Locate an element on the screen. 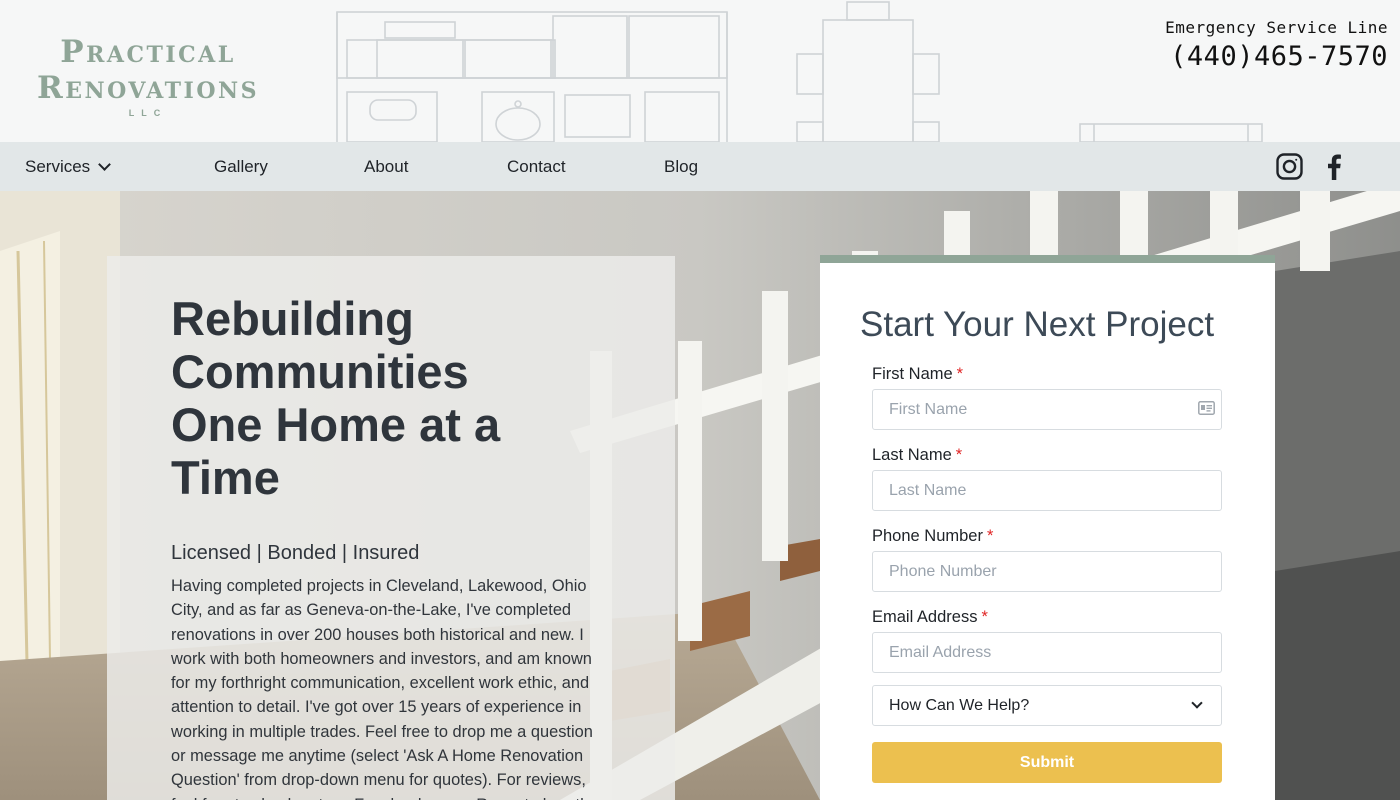 This screenshot has width=1400, height=800. emergency-label: Emergency Service Line is located at coordinates (1276, 27).